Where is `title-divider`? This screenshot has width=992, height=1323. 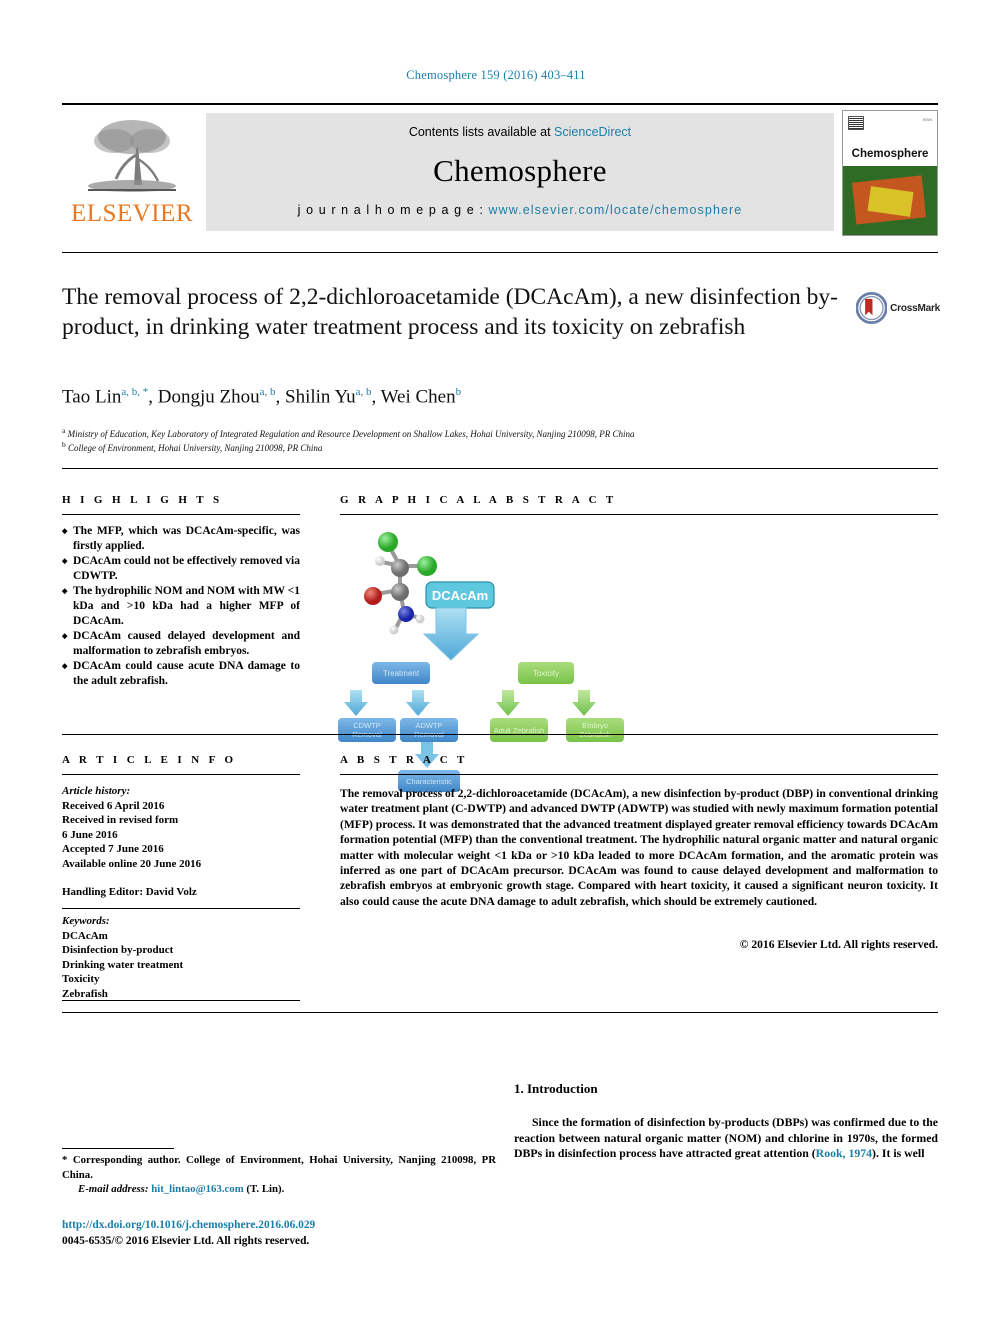
title-divider is located at coordinates (500, 252).